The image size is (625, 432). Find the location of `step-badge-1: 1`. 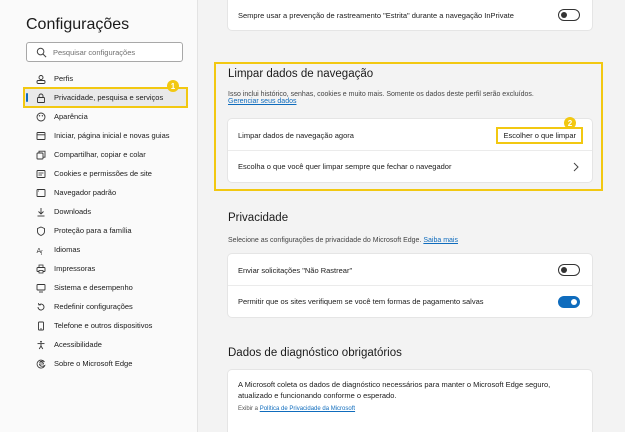

step-badge-1: 1 is located at coordinates (173, 86).